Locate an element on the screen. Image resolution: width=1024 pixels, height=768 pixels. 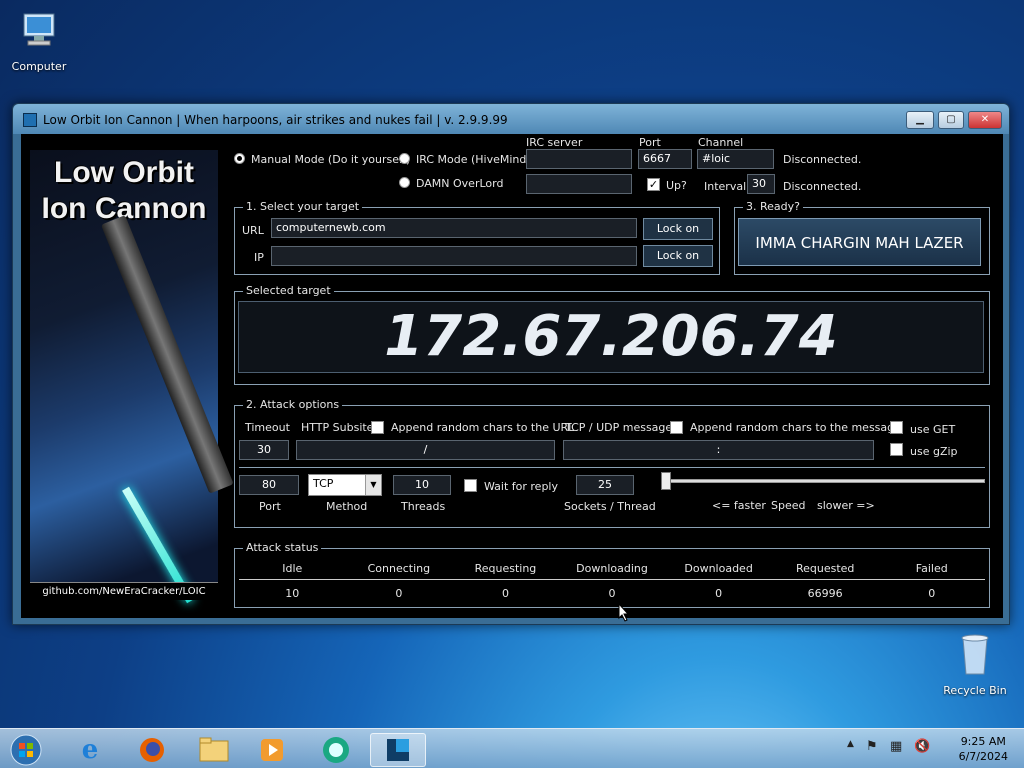
http-subsite-label: HTTP Subsite is located at coordinates (337, 427).